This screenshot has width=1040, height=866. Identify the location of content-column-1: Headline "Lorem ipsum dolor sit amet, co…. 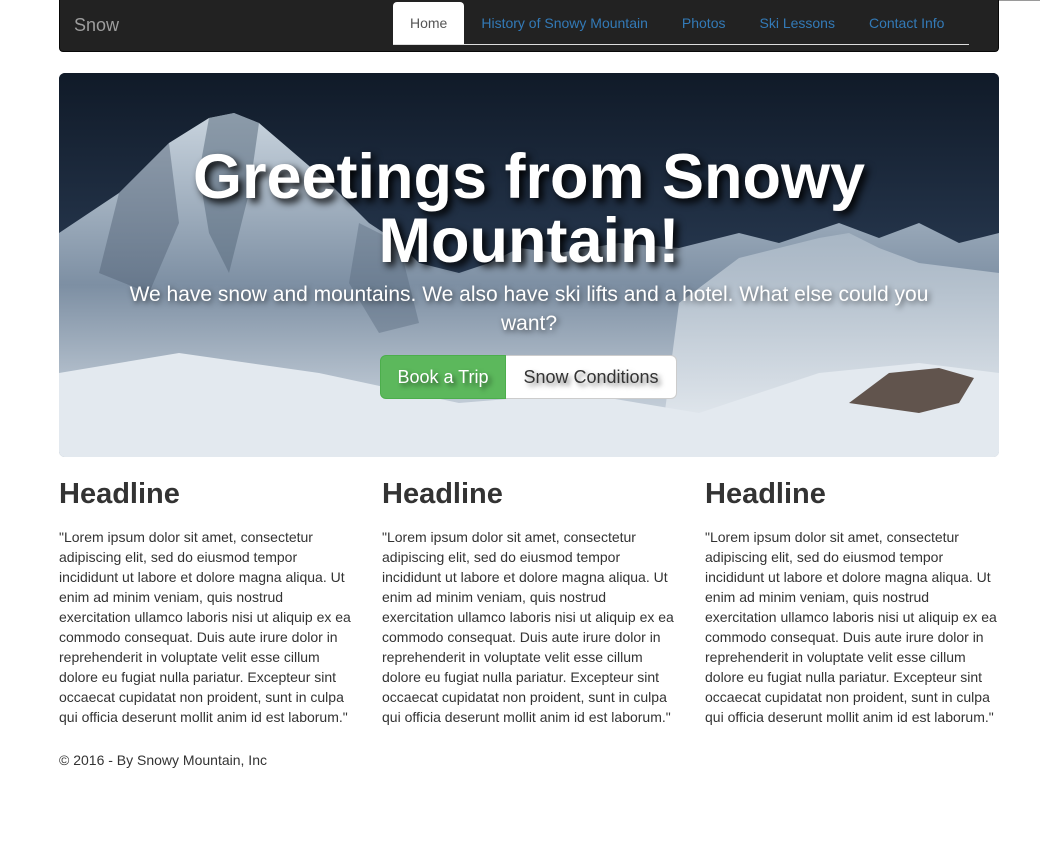
(206, 601).